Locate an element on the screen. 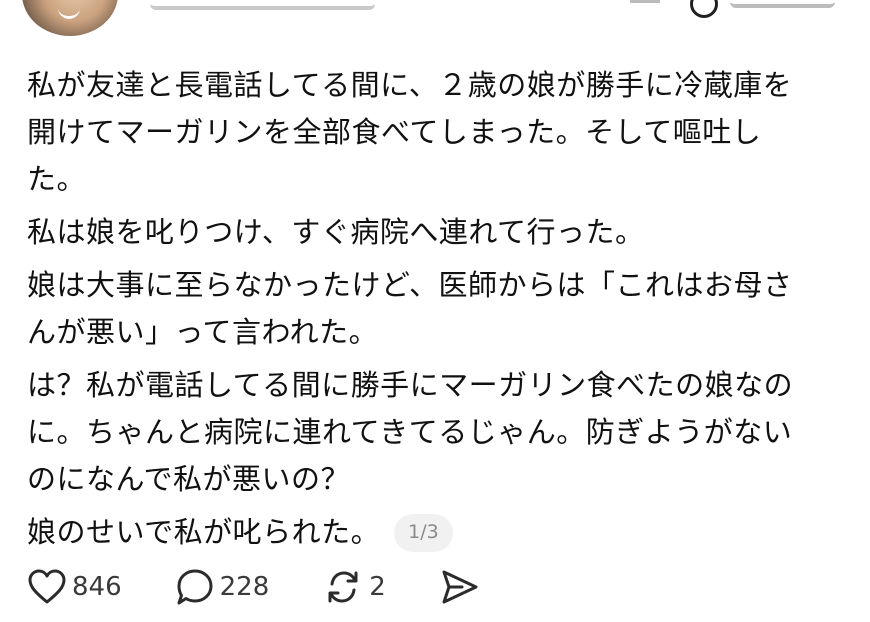  action-bar: 846 228 2 is located at coordinates (281, 587).